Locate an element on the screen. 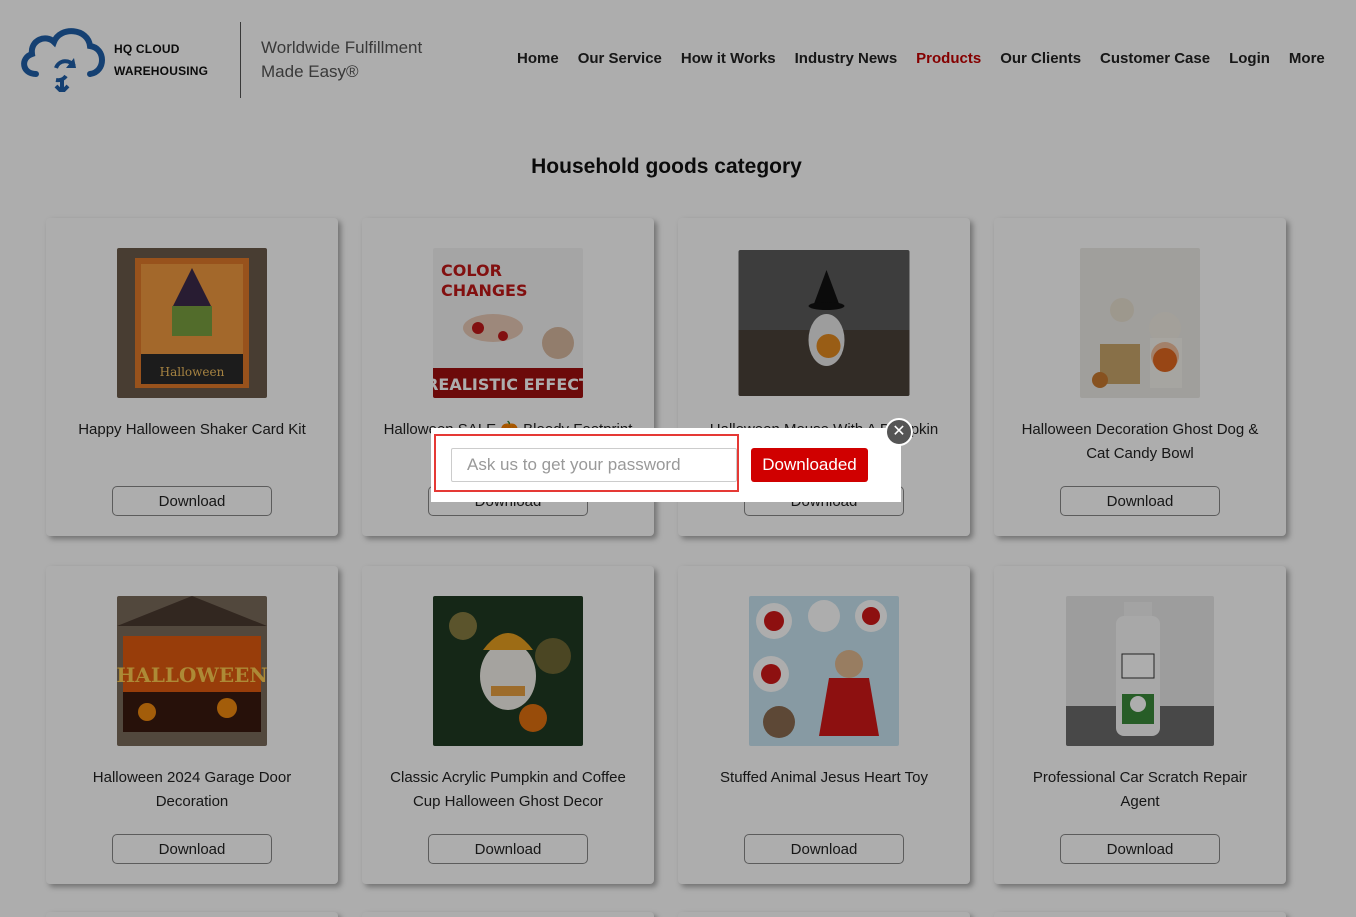  close-icon: ✕ is located at coordinates (899, 432).